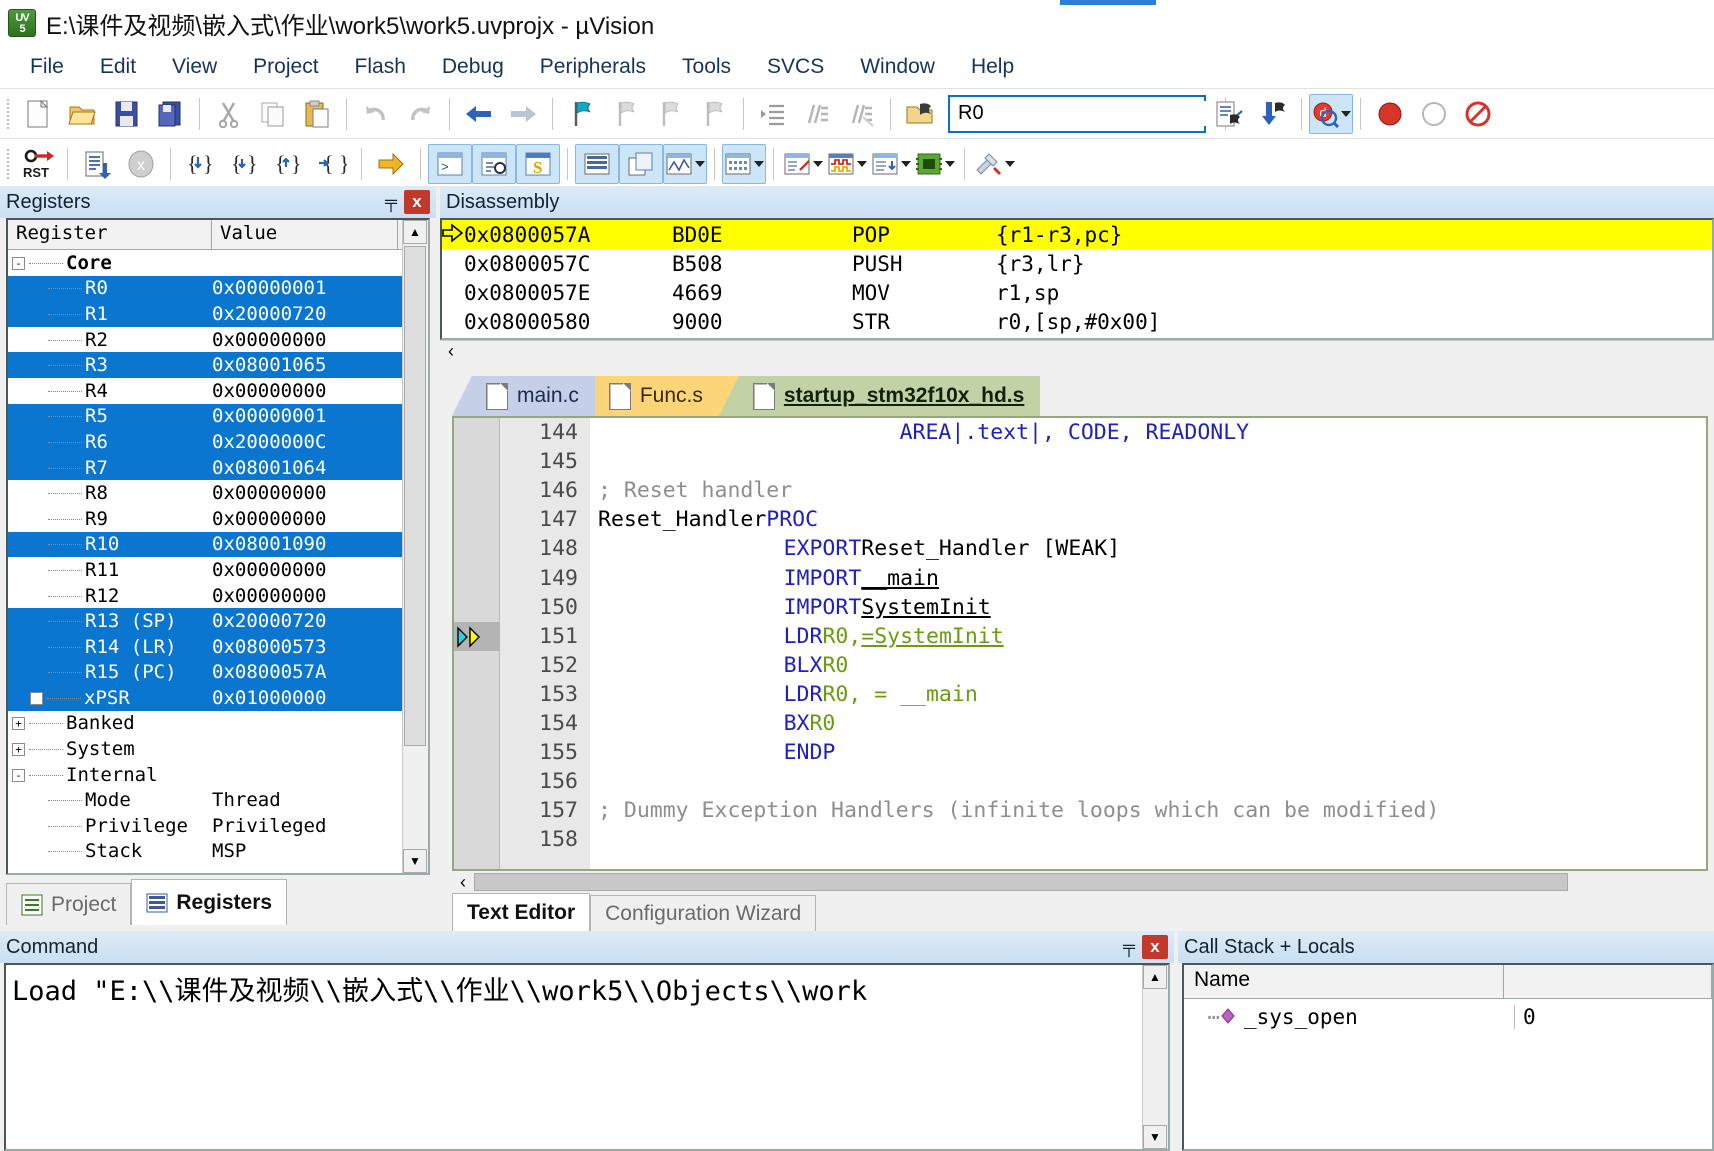 The height and width of the screenshot is (1151, 1714). What do you see at coordinates (479, 114) in the screenshot?
I see `navigate-back-button` at bounding box center [479, 114].